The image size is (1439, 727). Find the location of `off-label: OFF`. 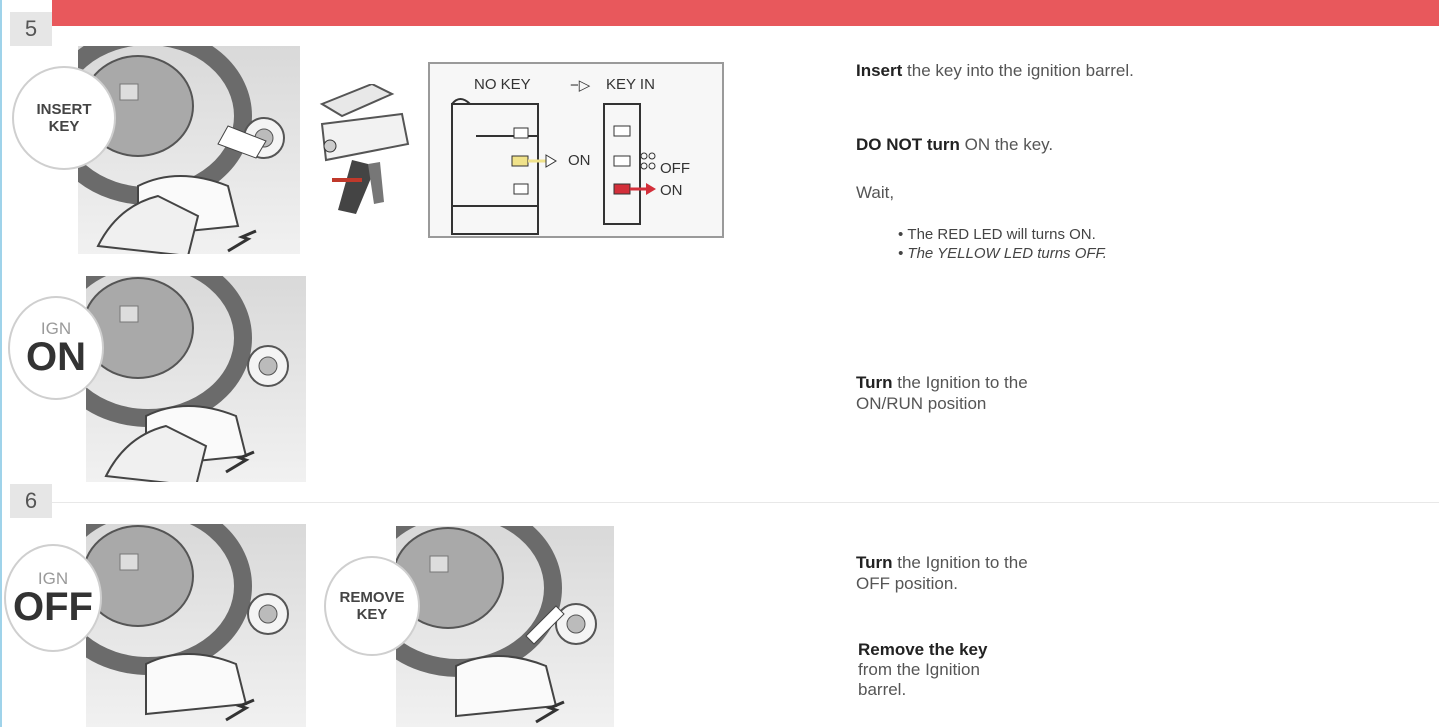

off-label: OFF is located at coordinates (675, 168).